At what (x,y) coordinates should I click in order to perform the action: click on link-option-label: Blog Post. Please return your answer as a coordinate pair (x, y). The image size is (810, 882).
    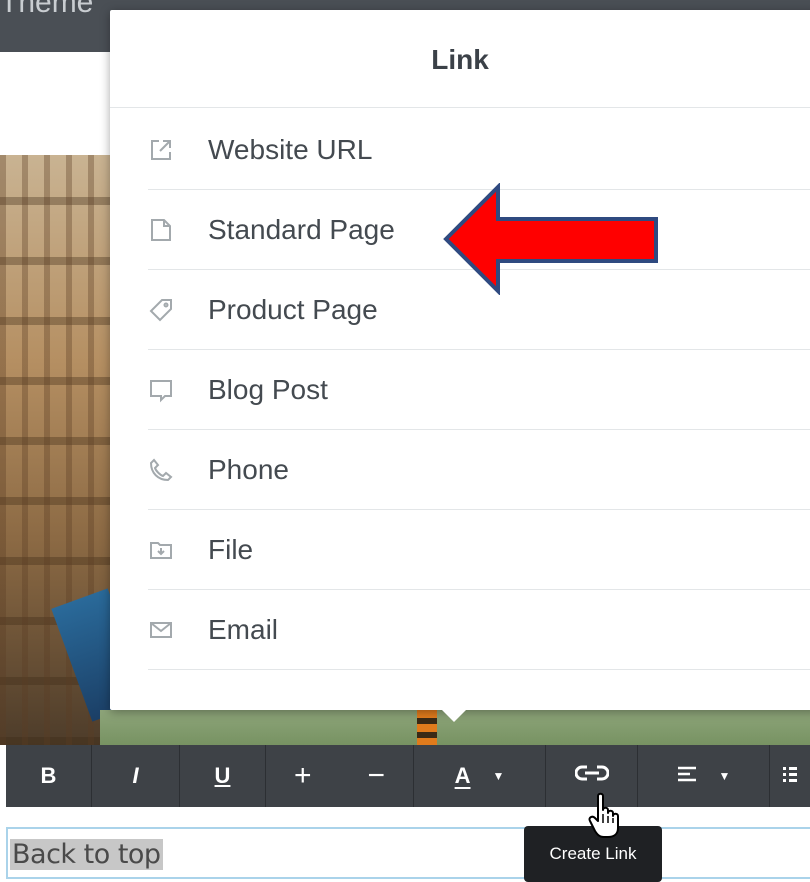
    Looking at the image, I should click on (268, 389).